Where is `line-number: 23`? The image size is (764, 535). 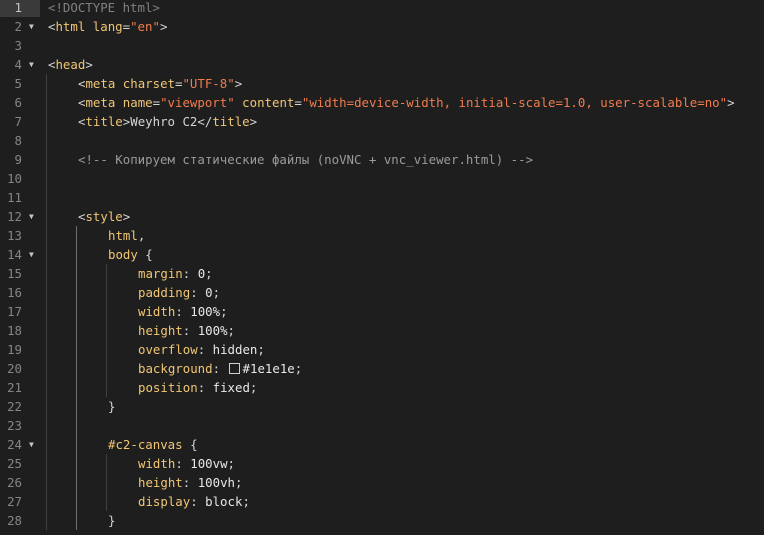 line-number: 23 is located at coordinates (14, 425).